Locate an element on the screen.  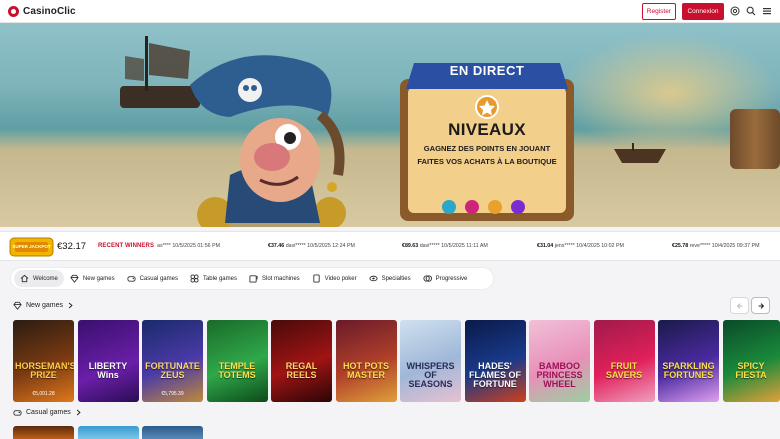
tab-video-poker: Video poker is located at coordinates (334, 278).